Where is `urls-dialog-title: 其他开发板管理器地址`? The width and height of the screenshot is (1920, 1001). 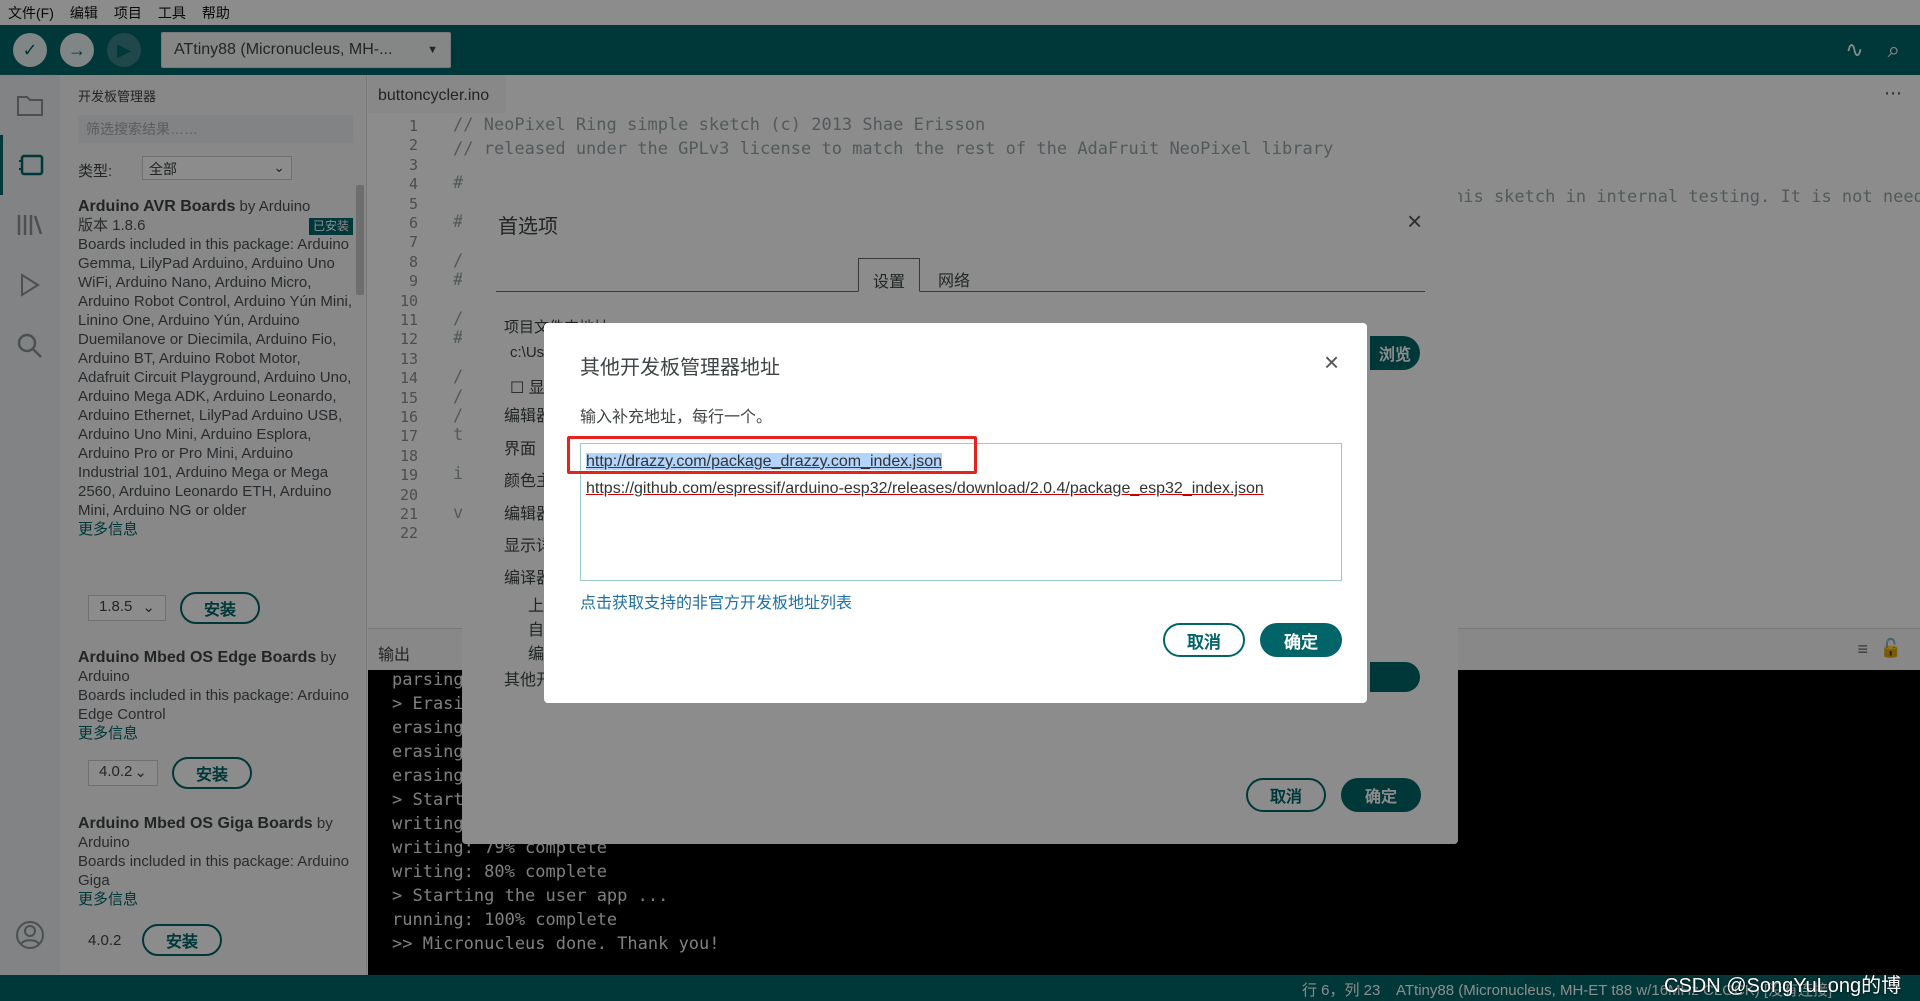
urls-dialog-title: 其他开发板管理器地址 is located at coordinates (680, 368).